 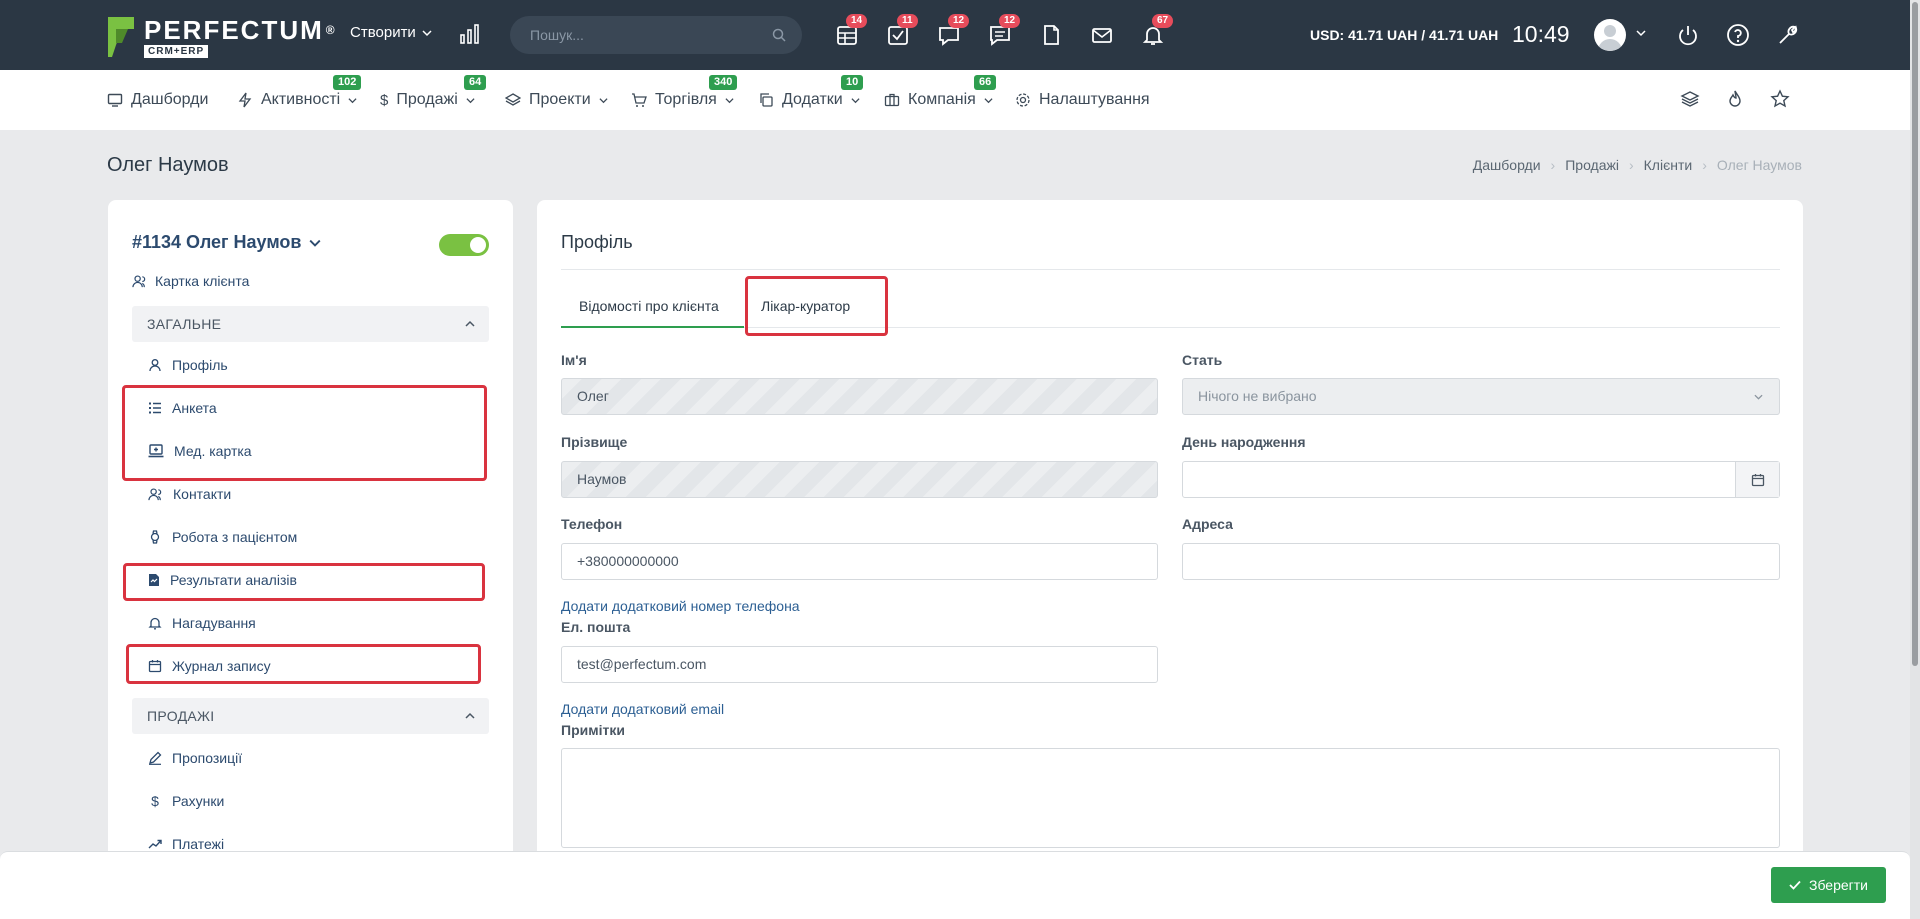 I want to click on top-bar: PERFECTUM® CRM+ERP Створити 14 11 12 12, so click(x=960, y=35).